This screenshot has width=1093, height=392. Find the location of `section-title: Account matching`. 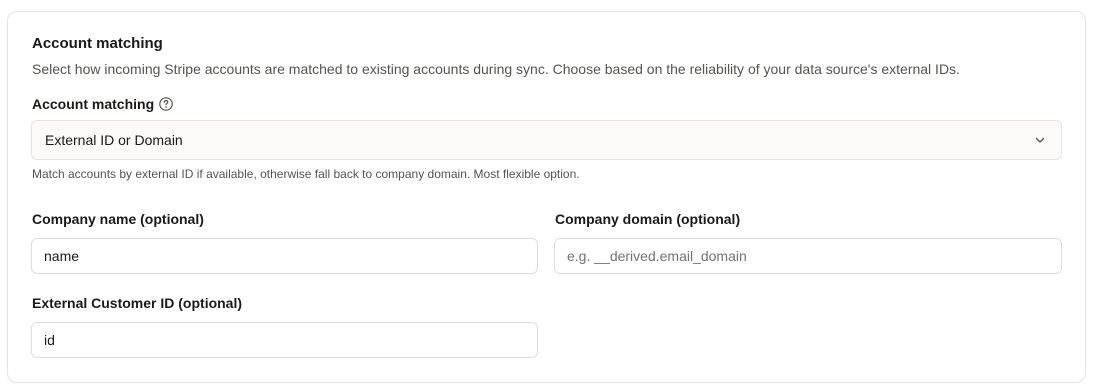

section-title: Account matching is located at coordinates (97, 43).